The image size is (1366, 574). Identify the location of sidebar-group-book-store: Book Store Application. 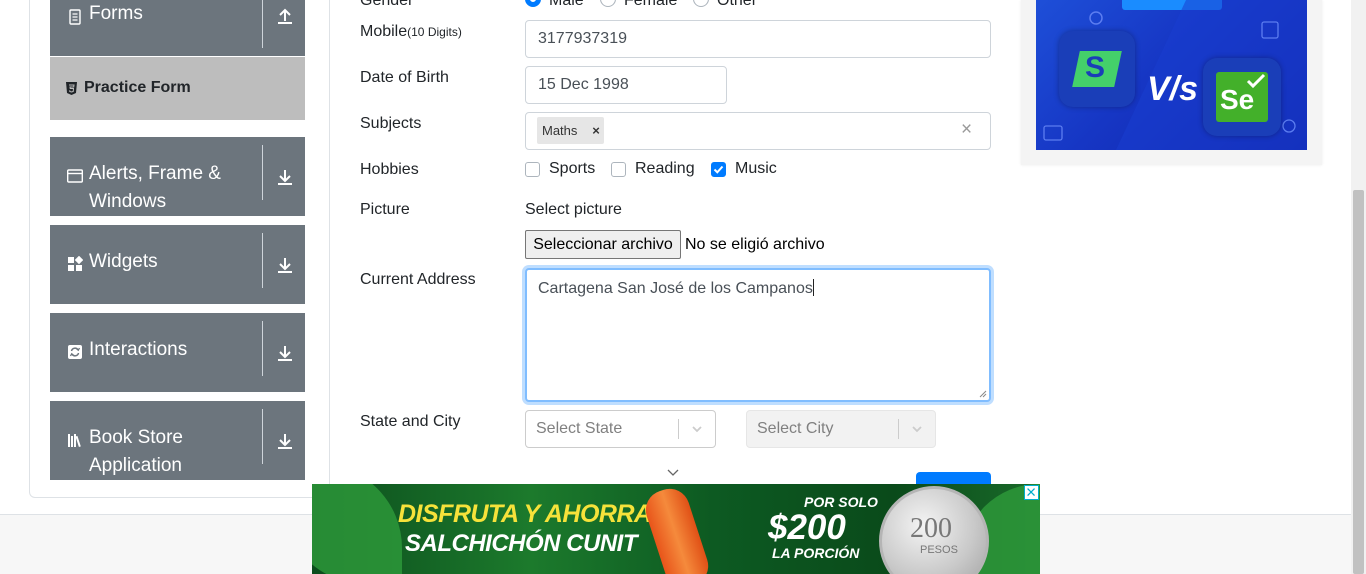
(177, 440).